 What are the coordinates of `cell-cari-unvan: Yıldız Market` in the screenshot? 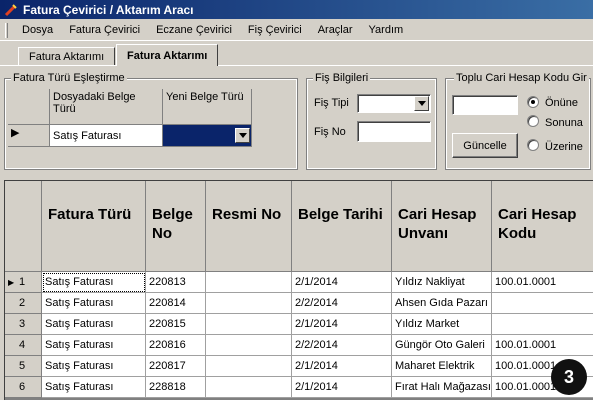 It's located at (442, 324).